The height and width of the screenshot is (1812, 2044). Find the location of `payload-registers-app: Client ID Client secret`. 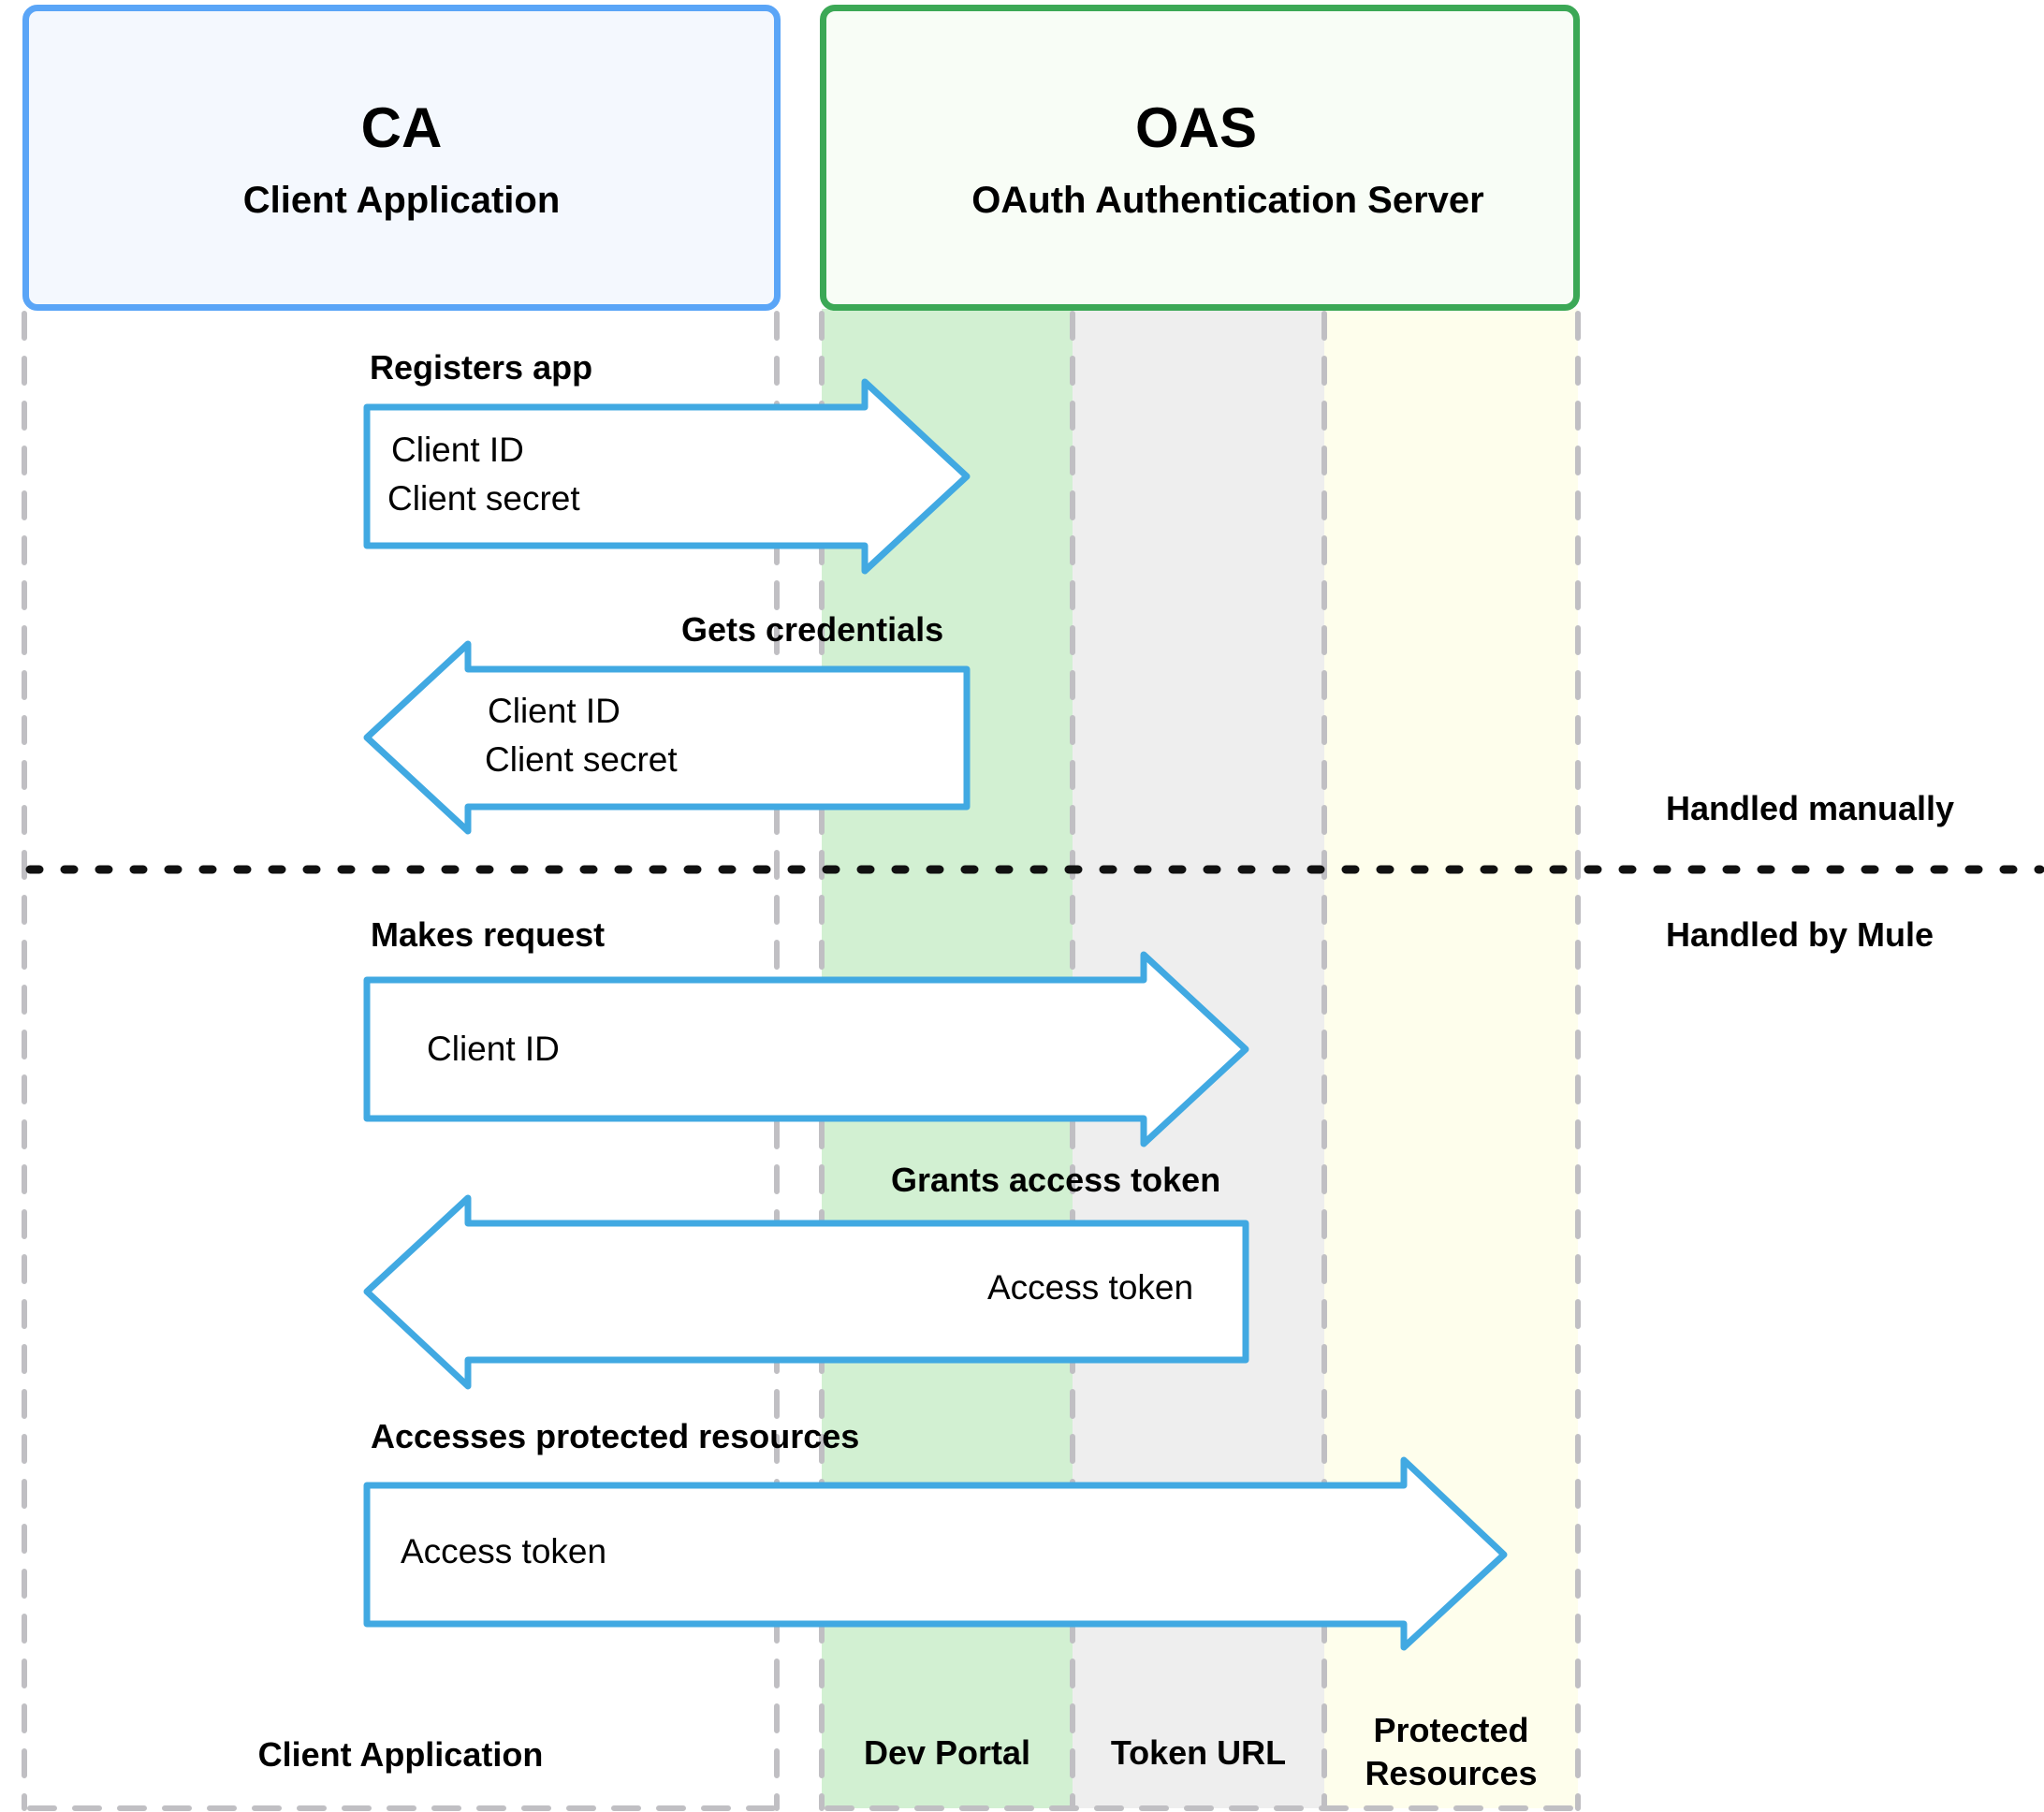

payload-registers-app: Client ID Client secret is located at coordinates (483, 474).